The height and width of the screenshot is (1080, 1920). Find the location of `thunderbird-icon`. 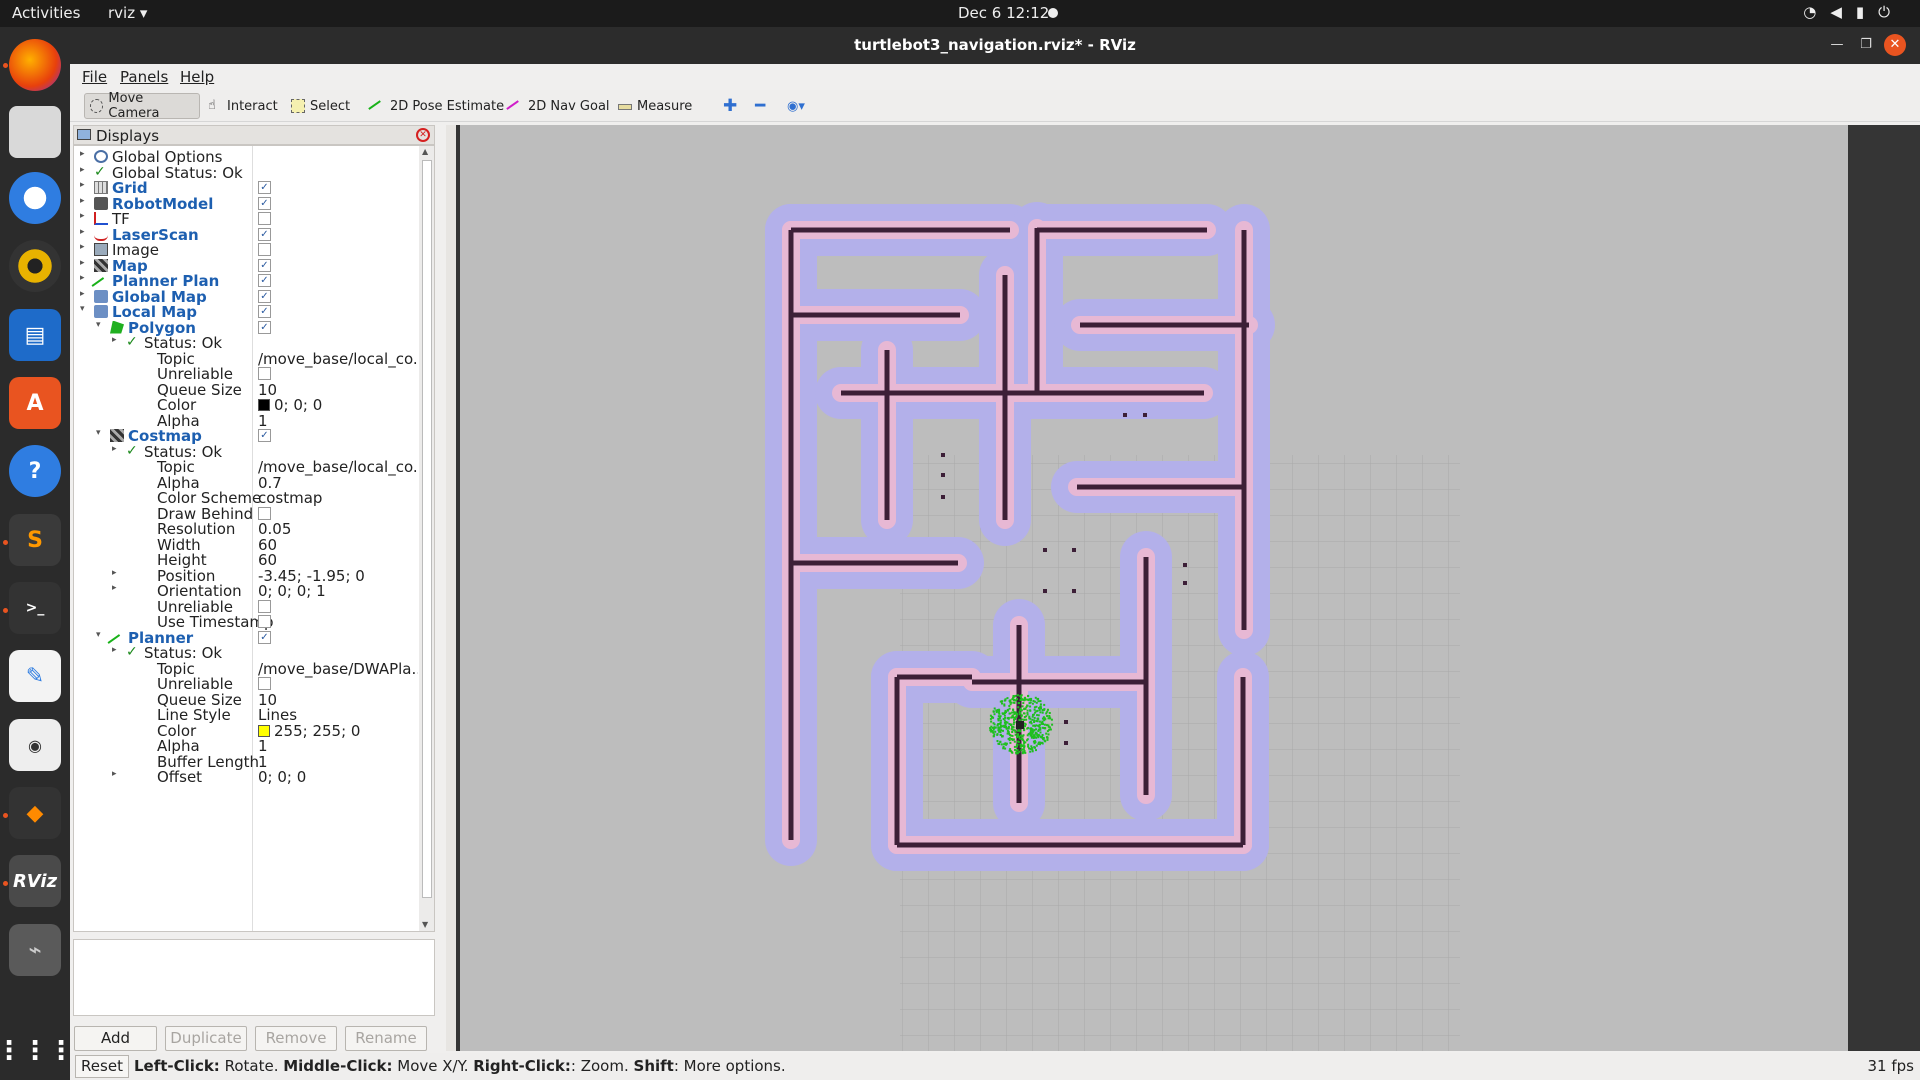

thunderbird-icon is located at coordinates (35, 198).